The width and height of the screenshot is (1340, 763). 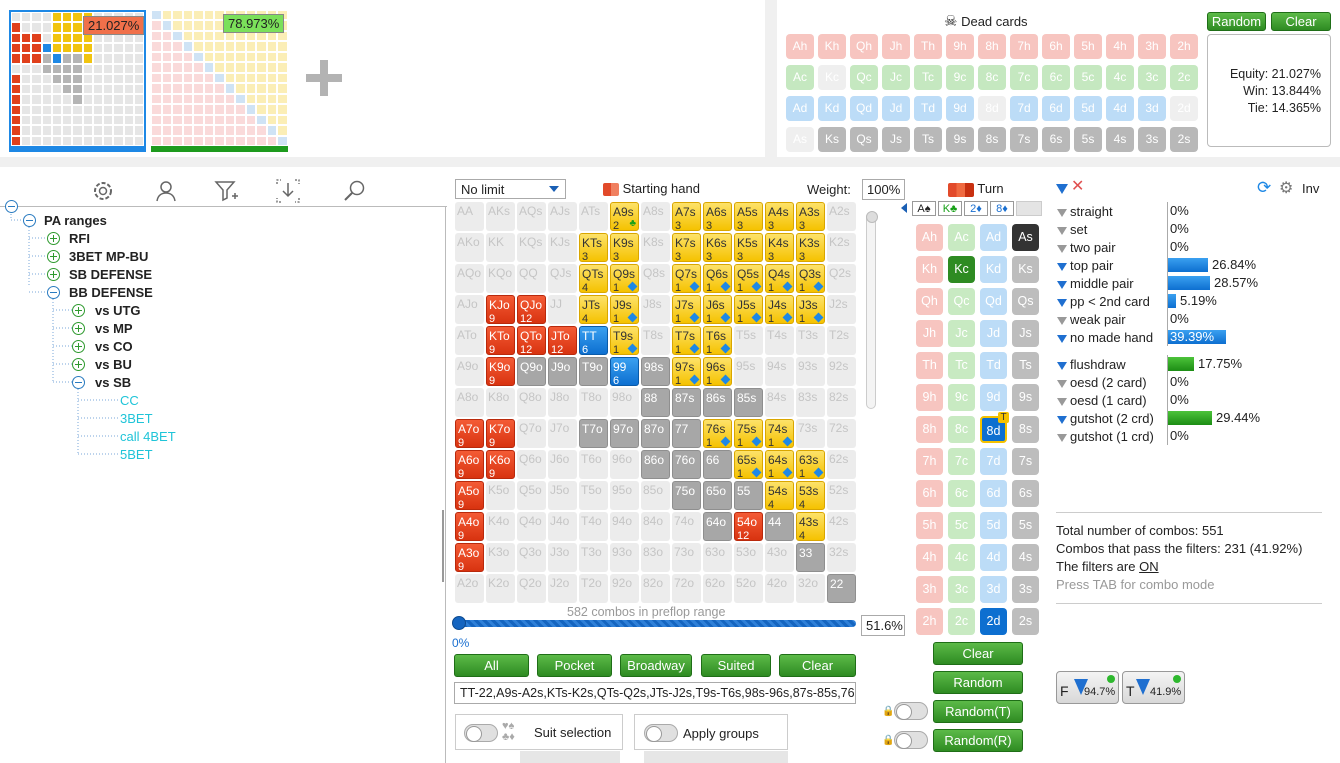 What do you see at coordinates (1184, 108) in the screenshot?
I see `dead-card-2d: 2d` at bounding box center [1184, 108].